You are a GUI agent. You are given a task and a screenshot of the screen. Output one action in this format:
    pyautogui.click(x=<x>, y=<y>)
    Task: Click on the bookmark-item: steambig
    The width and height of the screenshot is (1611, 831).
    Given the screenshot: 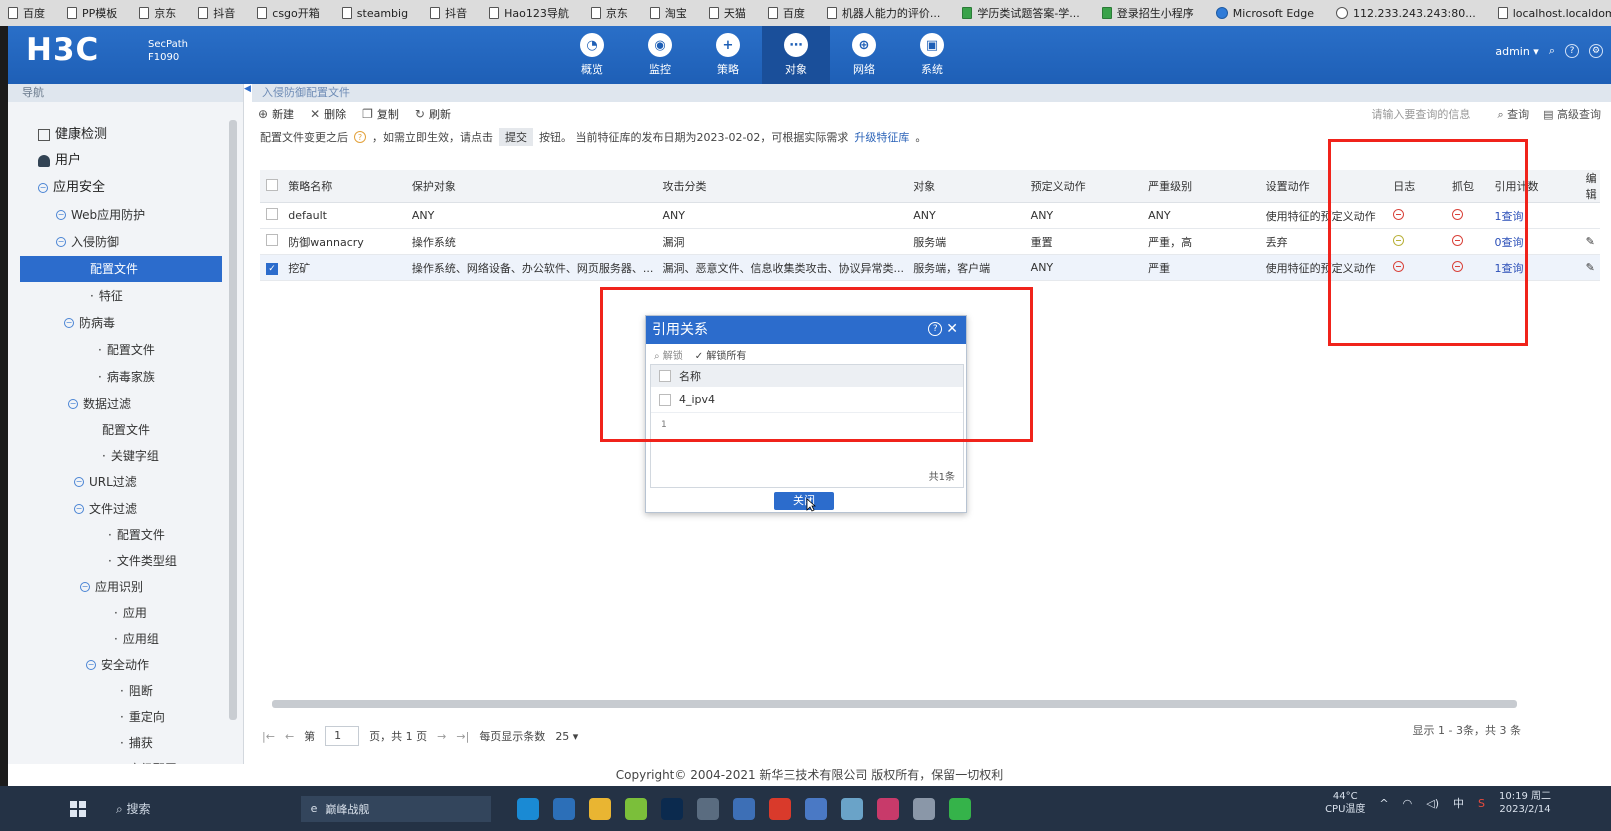 What is the action you would take?
    pyautogui.click(x=374, y=13)
    